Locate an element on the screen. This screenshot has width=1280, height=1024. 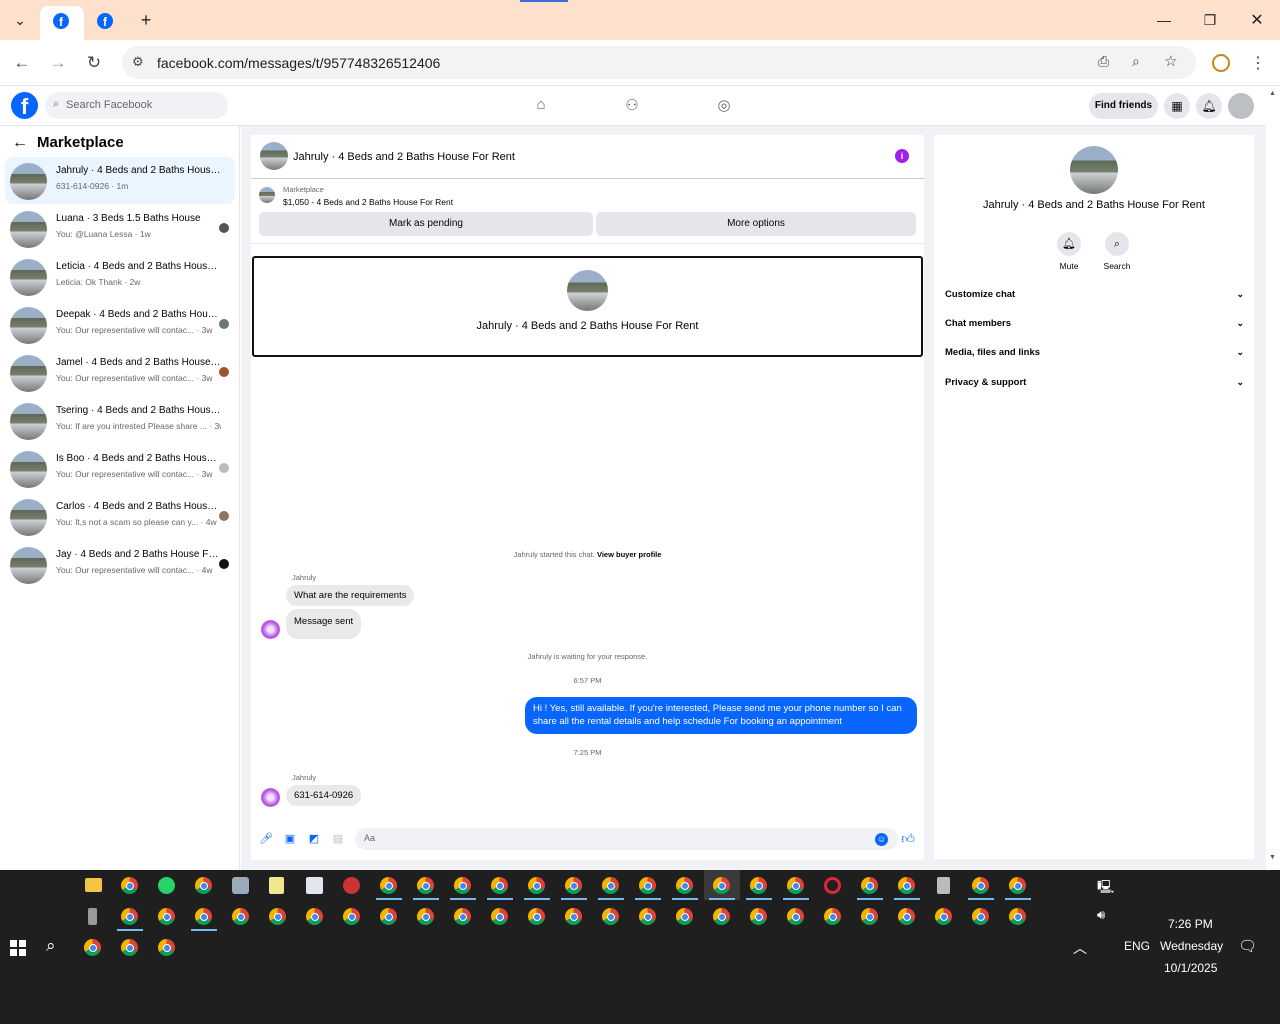
mark-as-pending-button: Mark as pending is located at coordinates (426, 224).